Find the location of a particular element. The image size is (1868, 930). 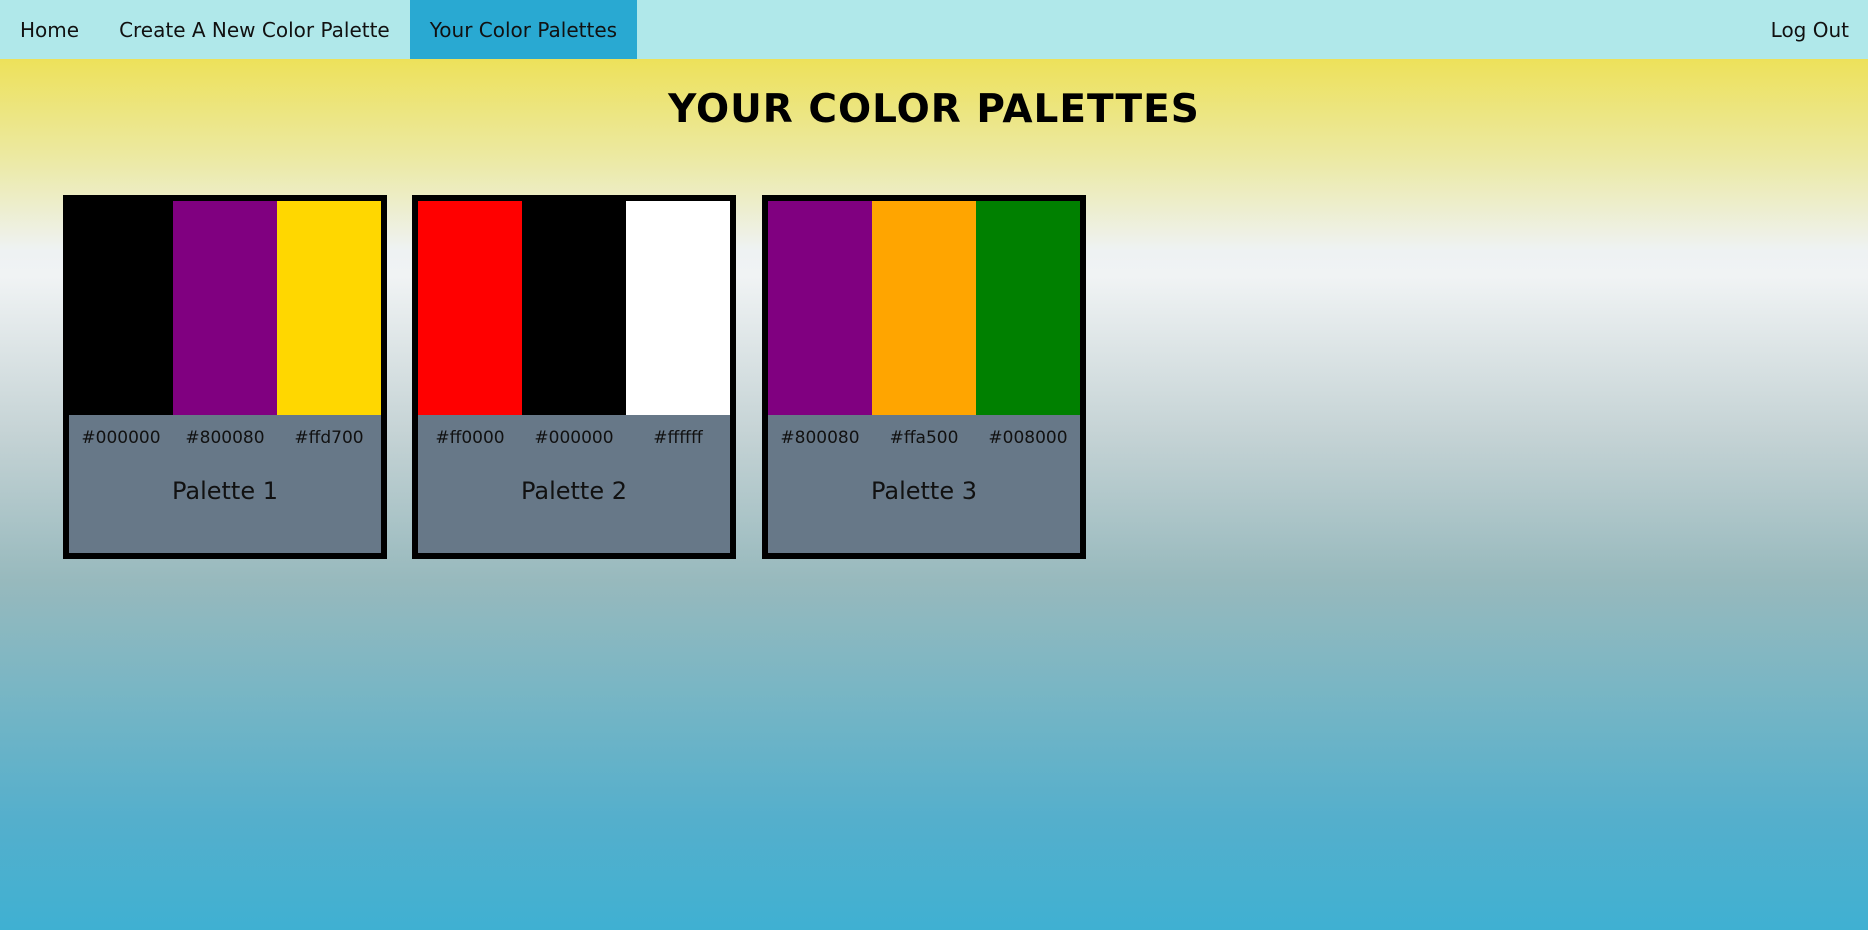

hex-code-row: #ff0000 #000000 #ffffff is located at coordinates (574, 438).